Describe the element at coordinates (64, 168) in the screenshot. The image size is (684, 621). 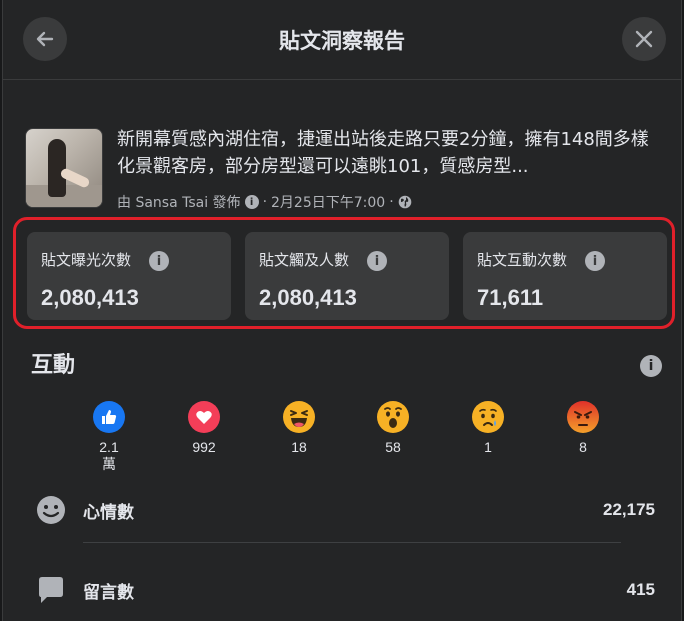
I see `post-thumbnail` at that location.